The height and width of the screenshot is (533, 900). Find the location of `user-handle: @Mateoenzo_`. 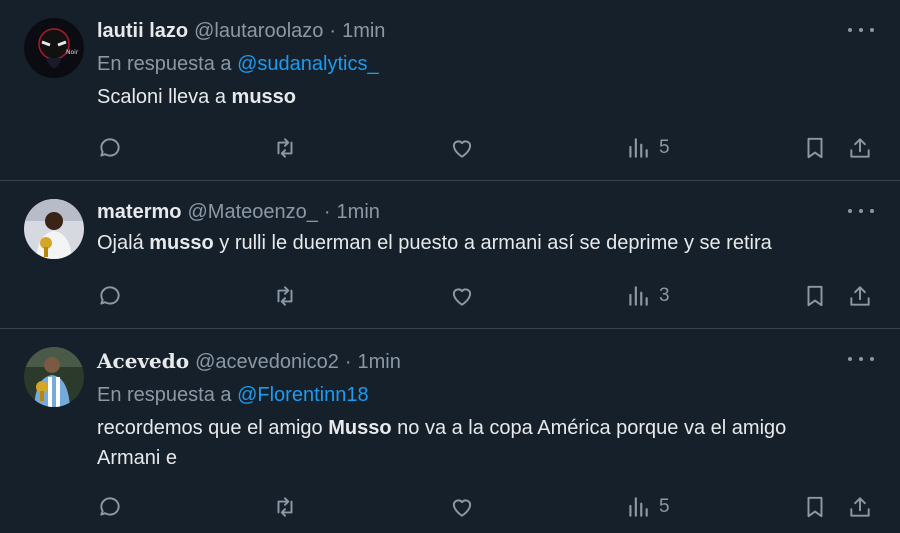

user-handle: @Mateoenzo_ is located at coordinates (252, 212).